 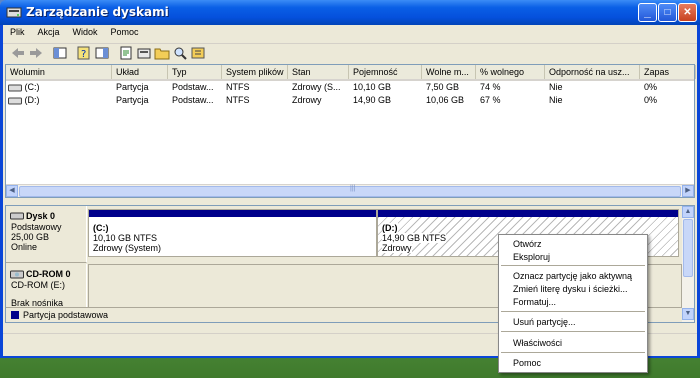 I want to click on partition-size: 14,90 GB NTFS, so click(x=414, y=238).